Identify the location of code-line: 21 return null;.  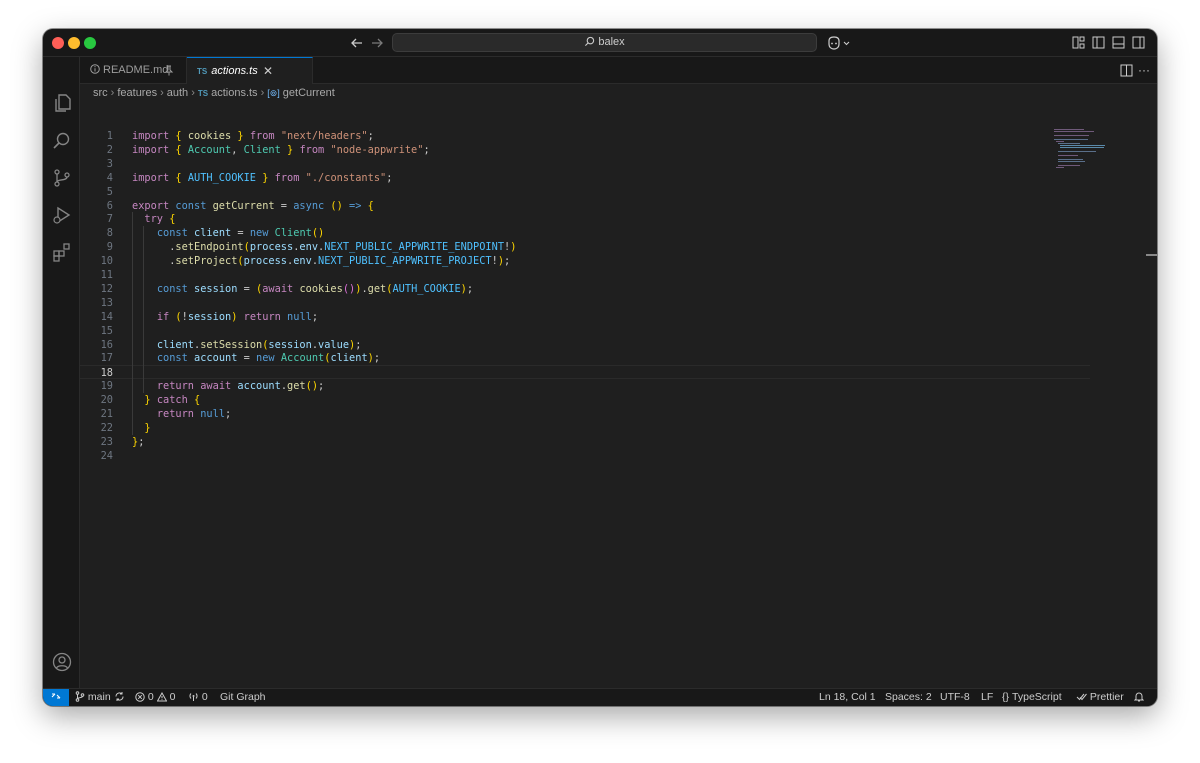
(585, 414).